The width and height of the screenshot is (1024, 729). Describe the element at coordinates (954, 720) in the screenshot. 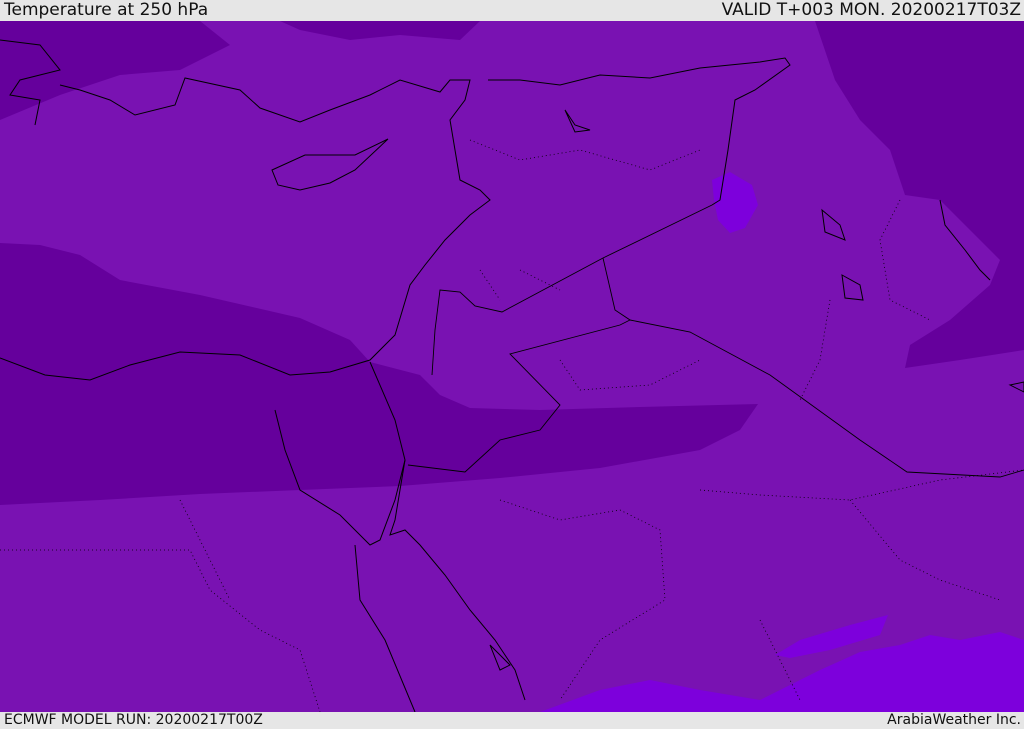

I see `credit: ArabiaWeather Inc.` at that location.